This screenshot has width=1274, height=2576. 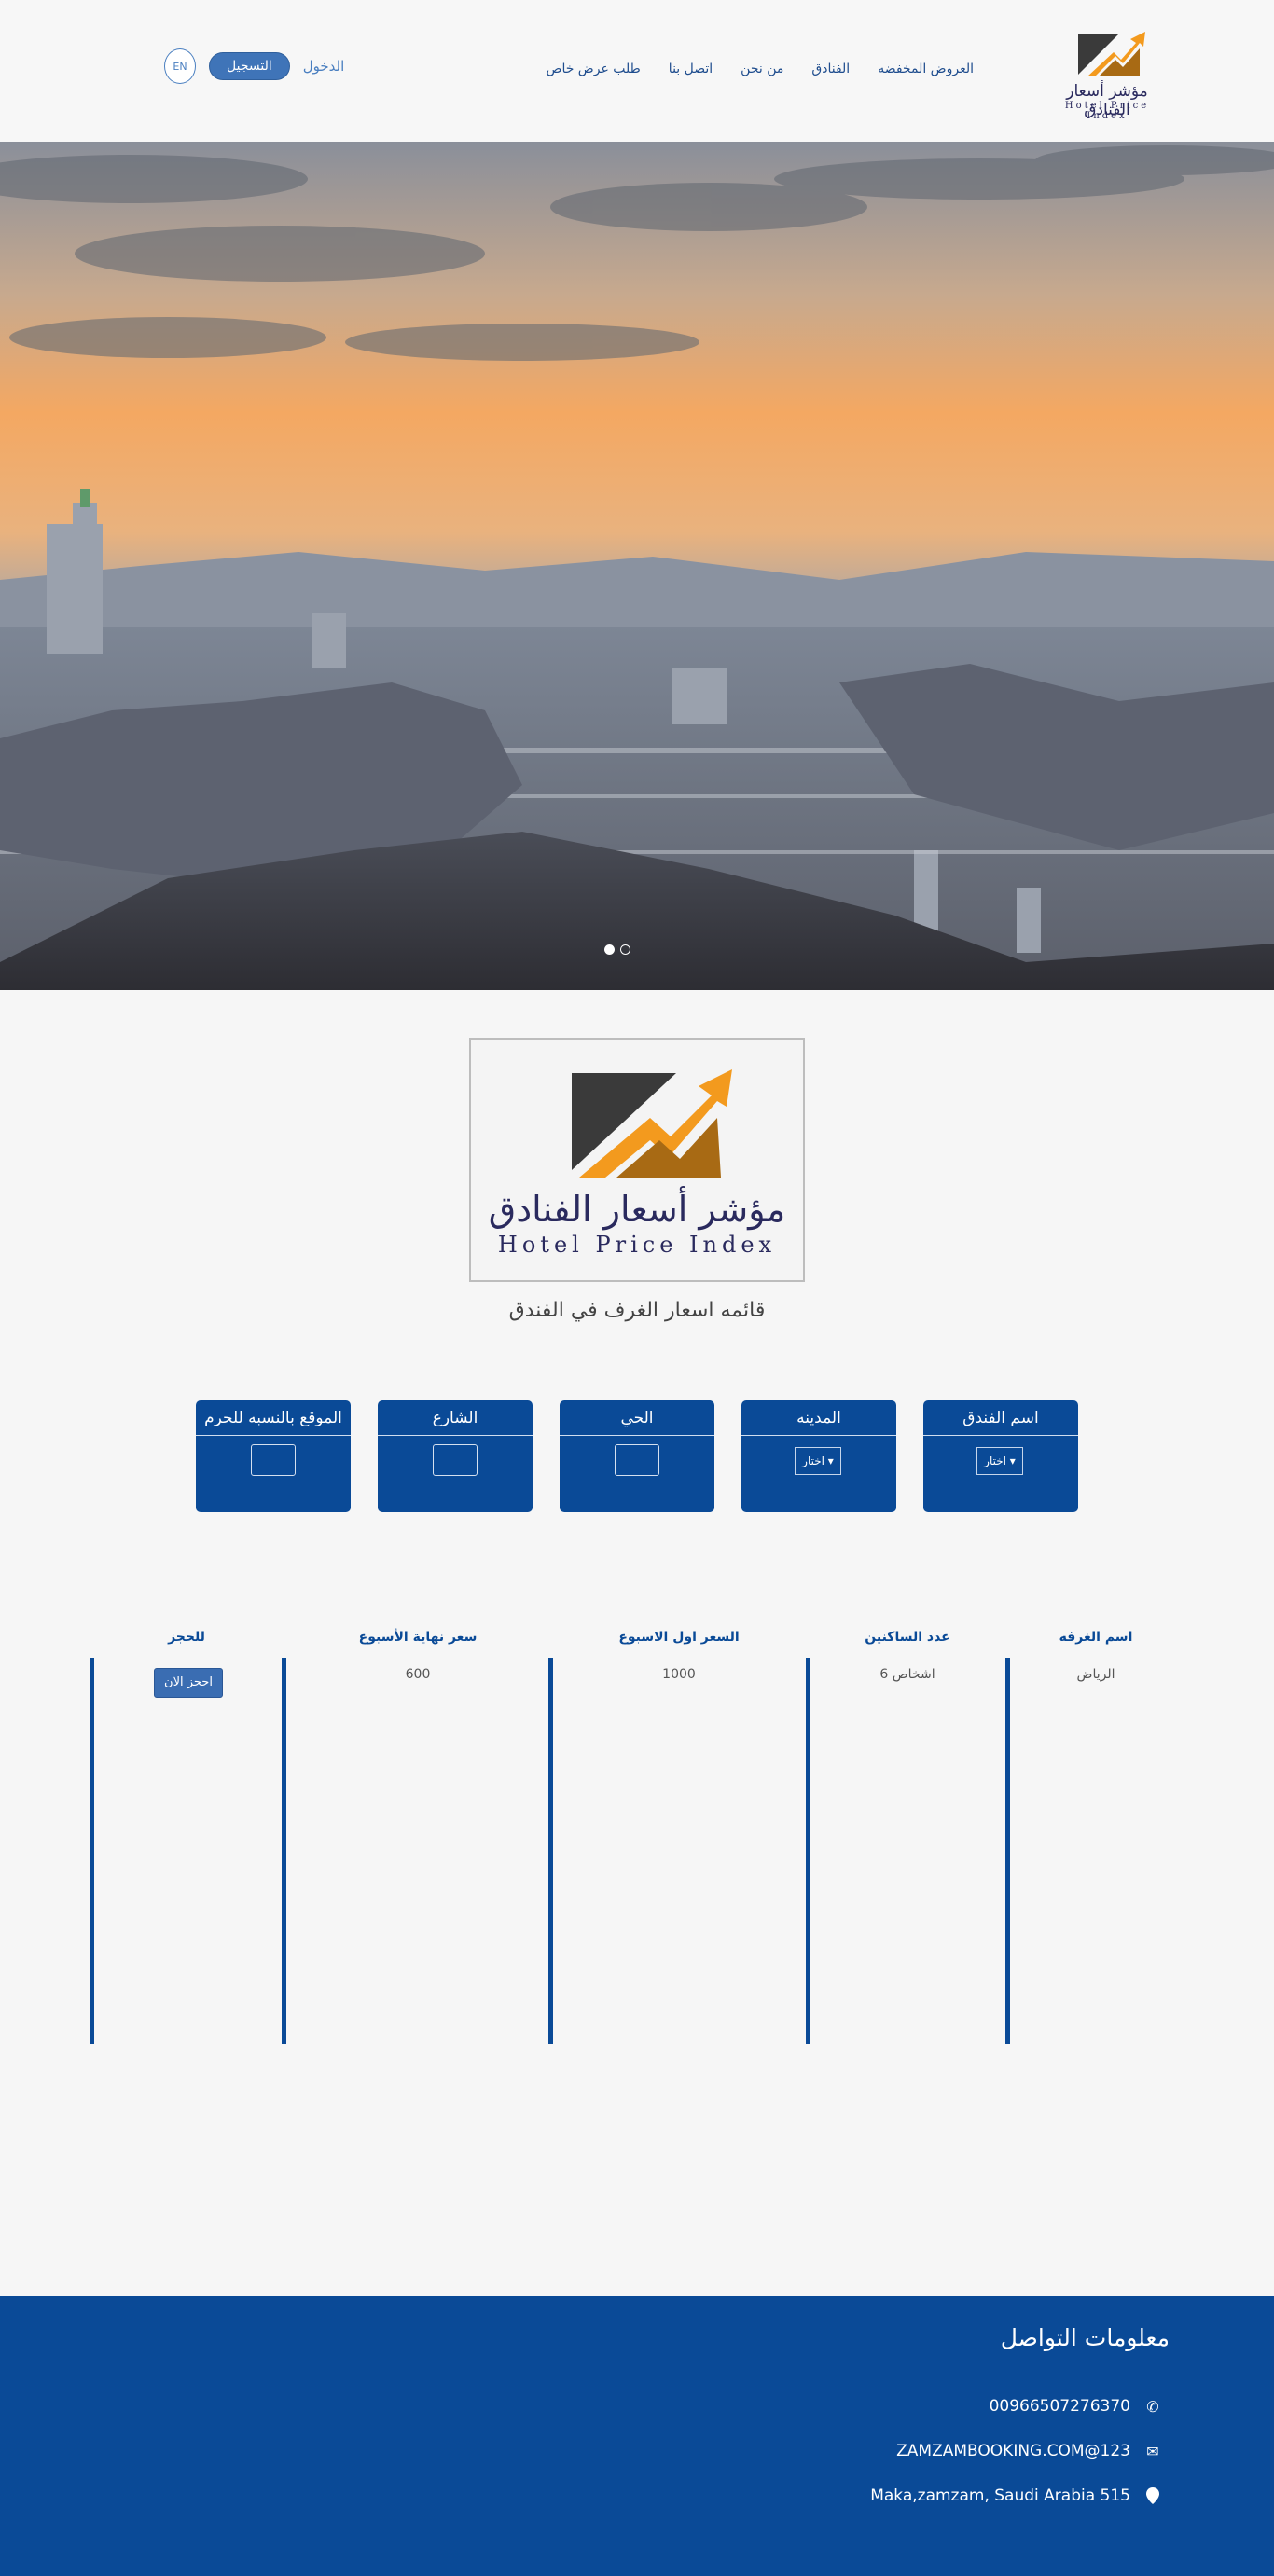 What do you see at coordinates (188, 1683) in the screenshot?
I see `book-now-button: احجز الان` at bounding box center [188, 1683].